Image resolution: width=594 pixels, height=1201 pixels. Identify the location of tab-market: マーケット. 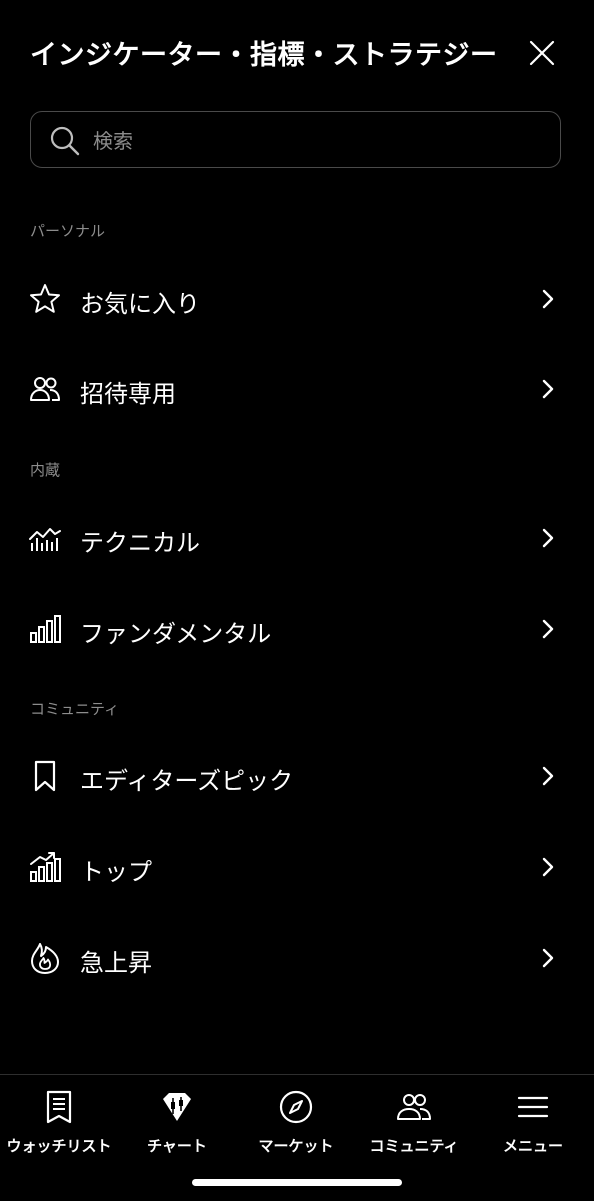
(296, 1121).